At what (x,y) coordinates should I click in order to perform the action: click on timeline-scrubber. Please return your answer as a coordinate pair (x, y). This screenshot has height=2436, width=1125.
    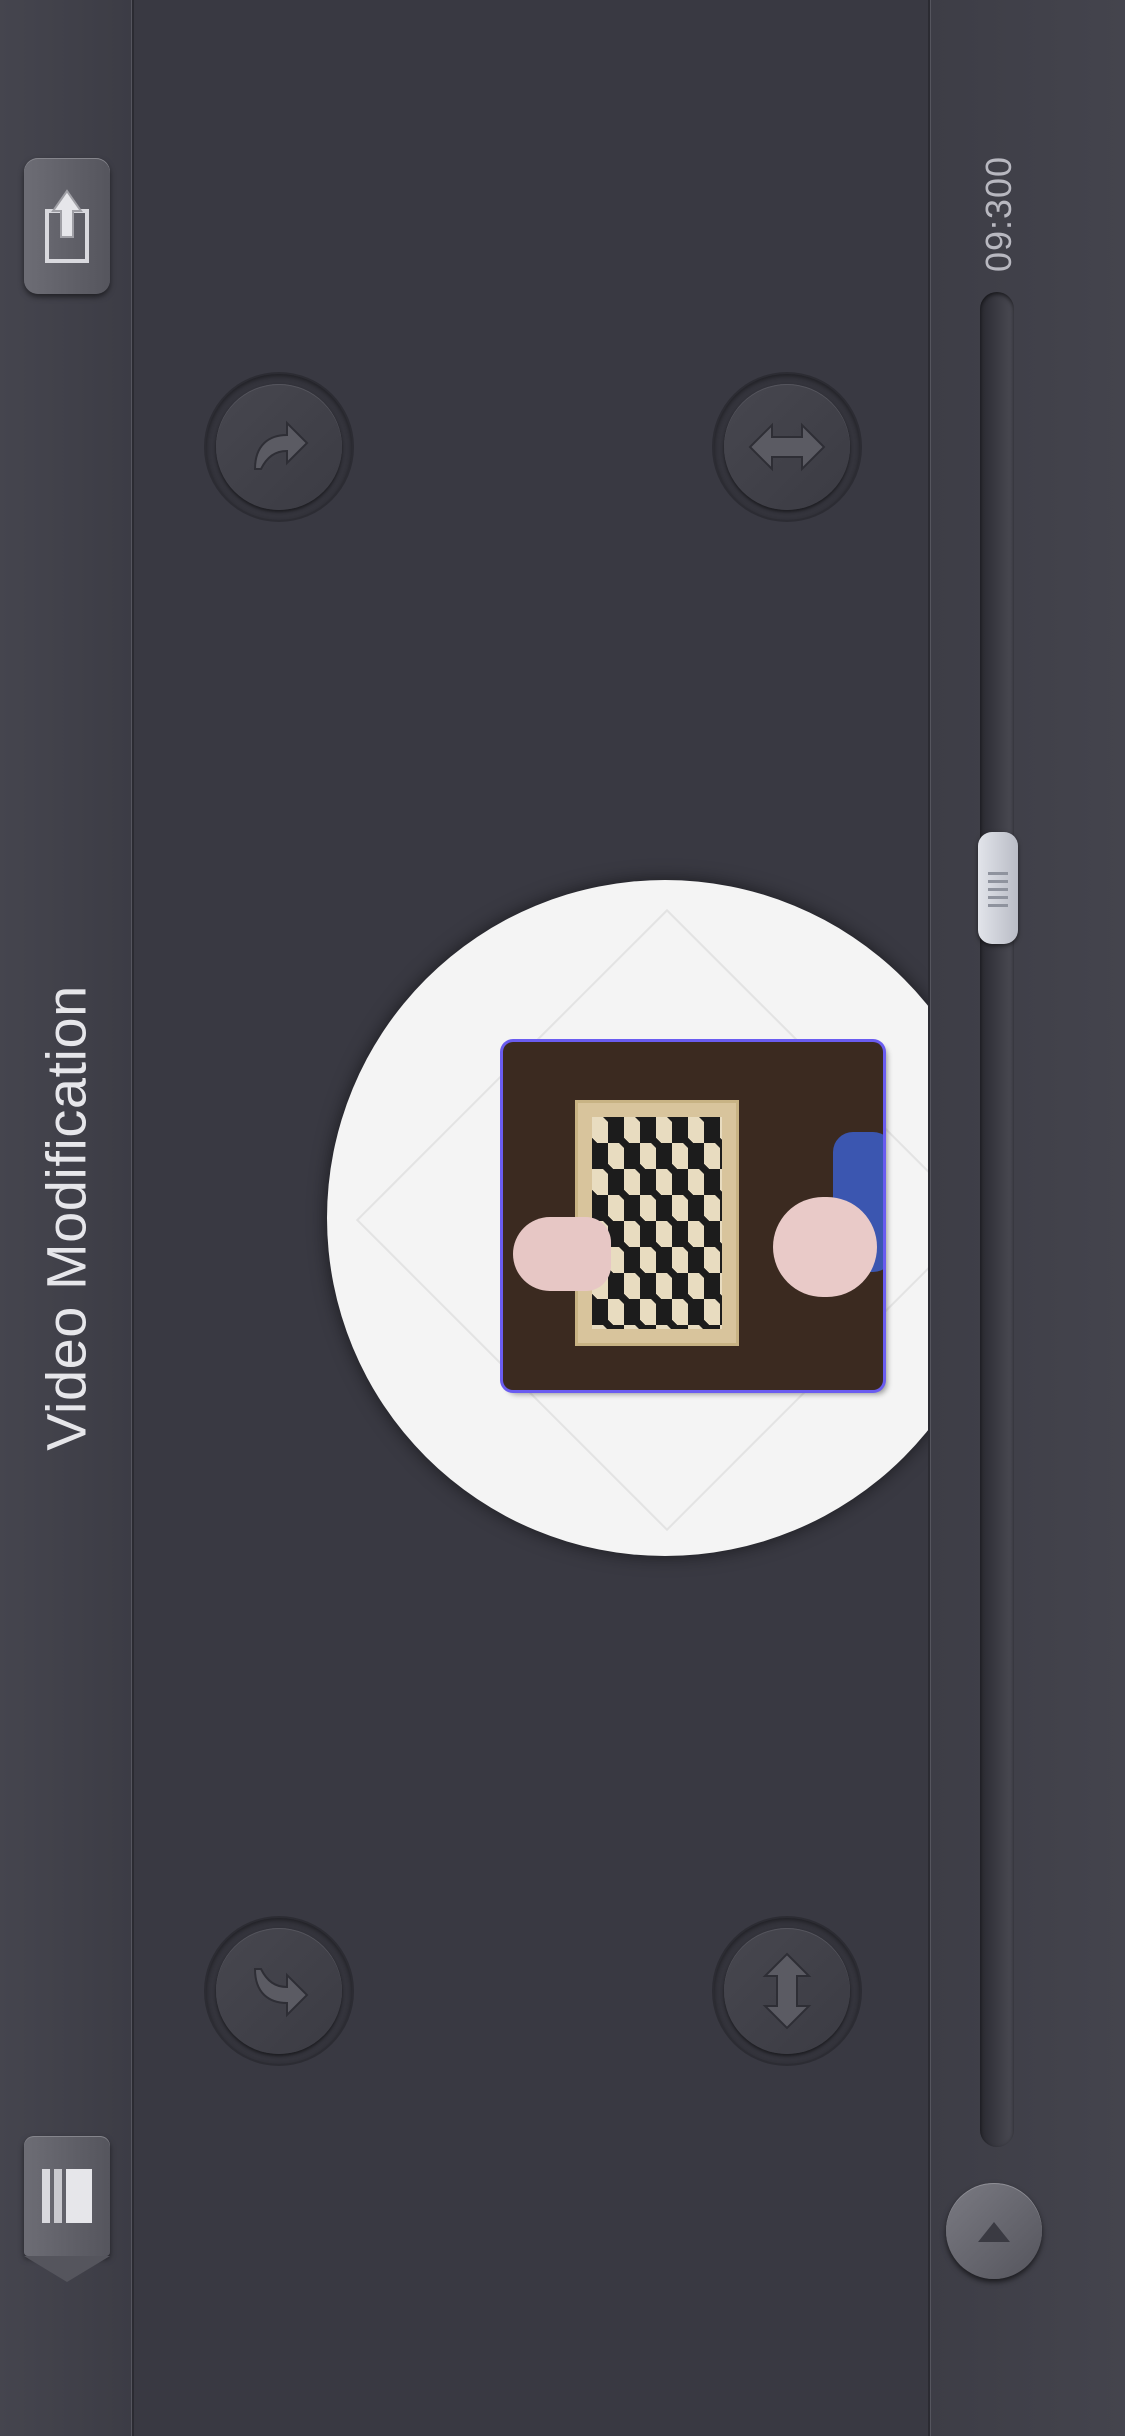
    Looking at the image, I should click on (998, 888).